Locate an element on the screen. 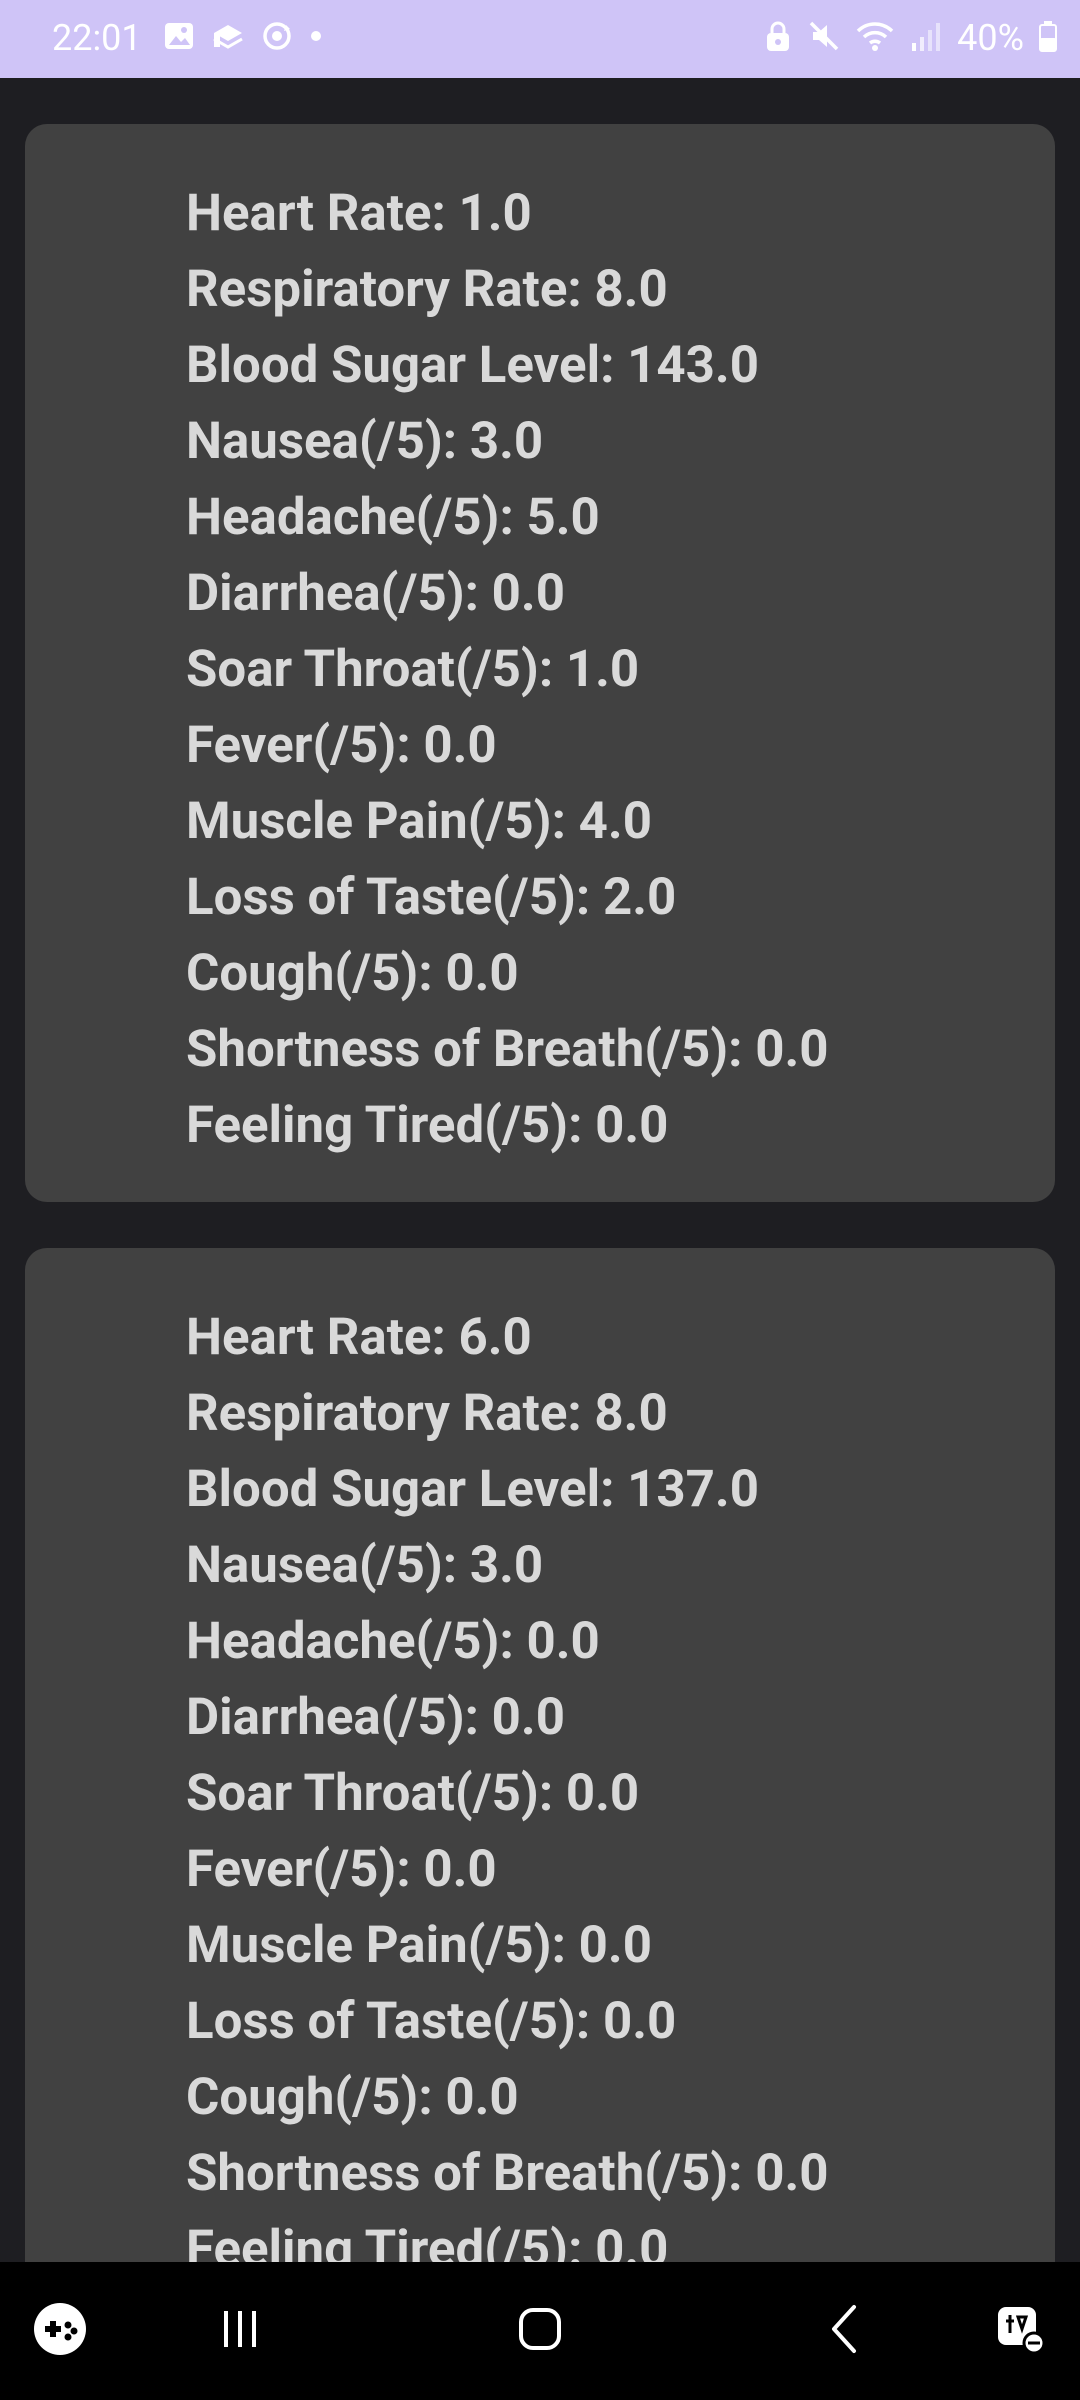  recents-icon is located at coordinates (240, 2331).